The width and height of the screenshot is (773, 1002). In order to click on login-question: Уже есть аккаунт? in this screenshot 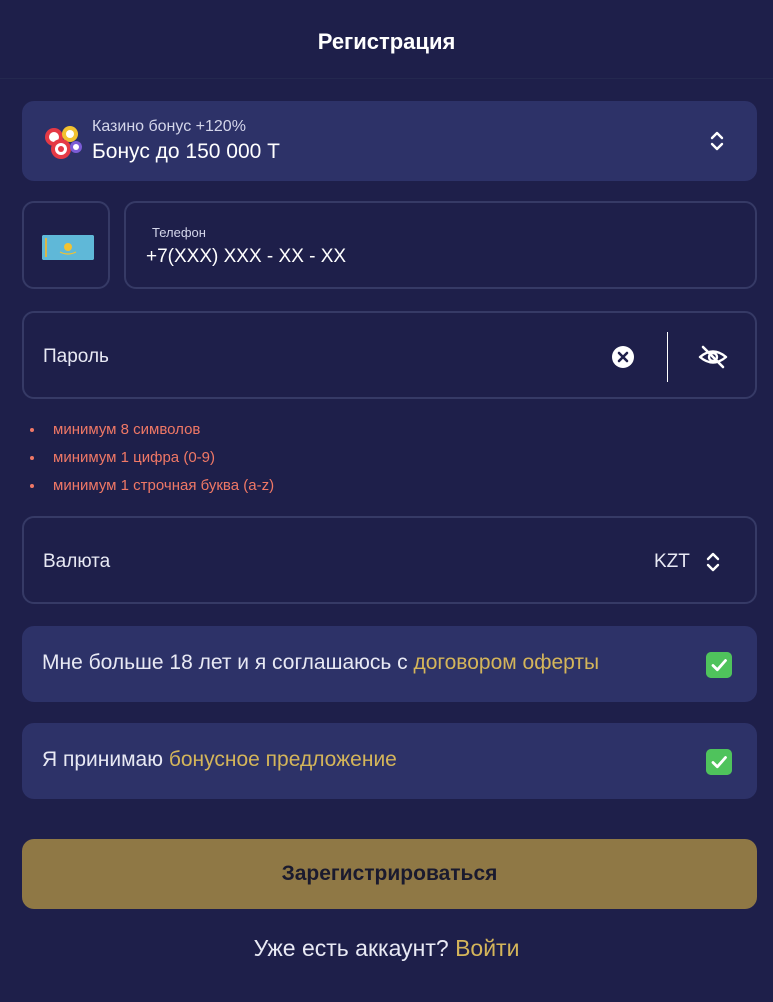, I will do `click(354, 948)`.